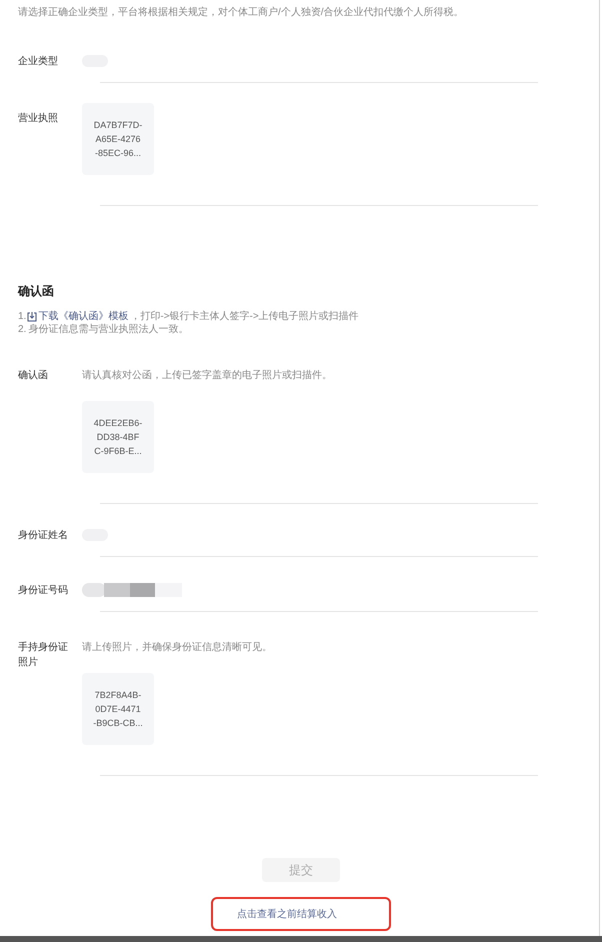 This screenshot has width=602, height=942. I want to click on instruction-step: 1. 下载《确认函》模板 ，打印->银行卡主体人签字->上传电子照片或扫描件, so click(310, 316).